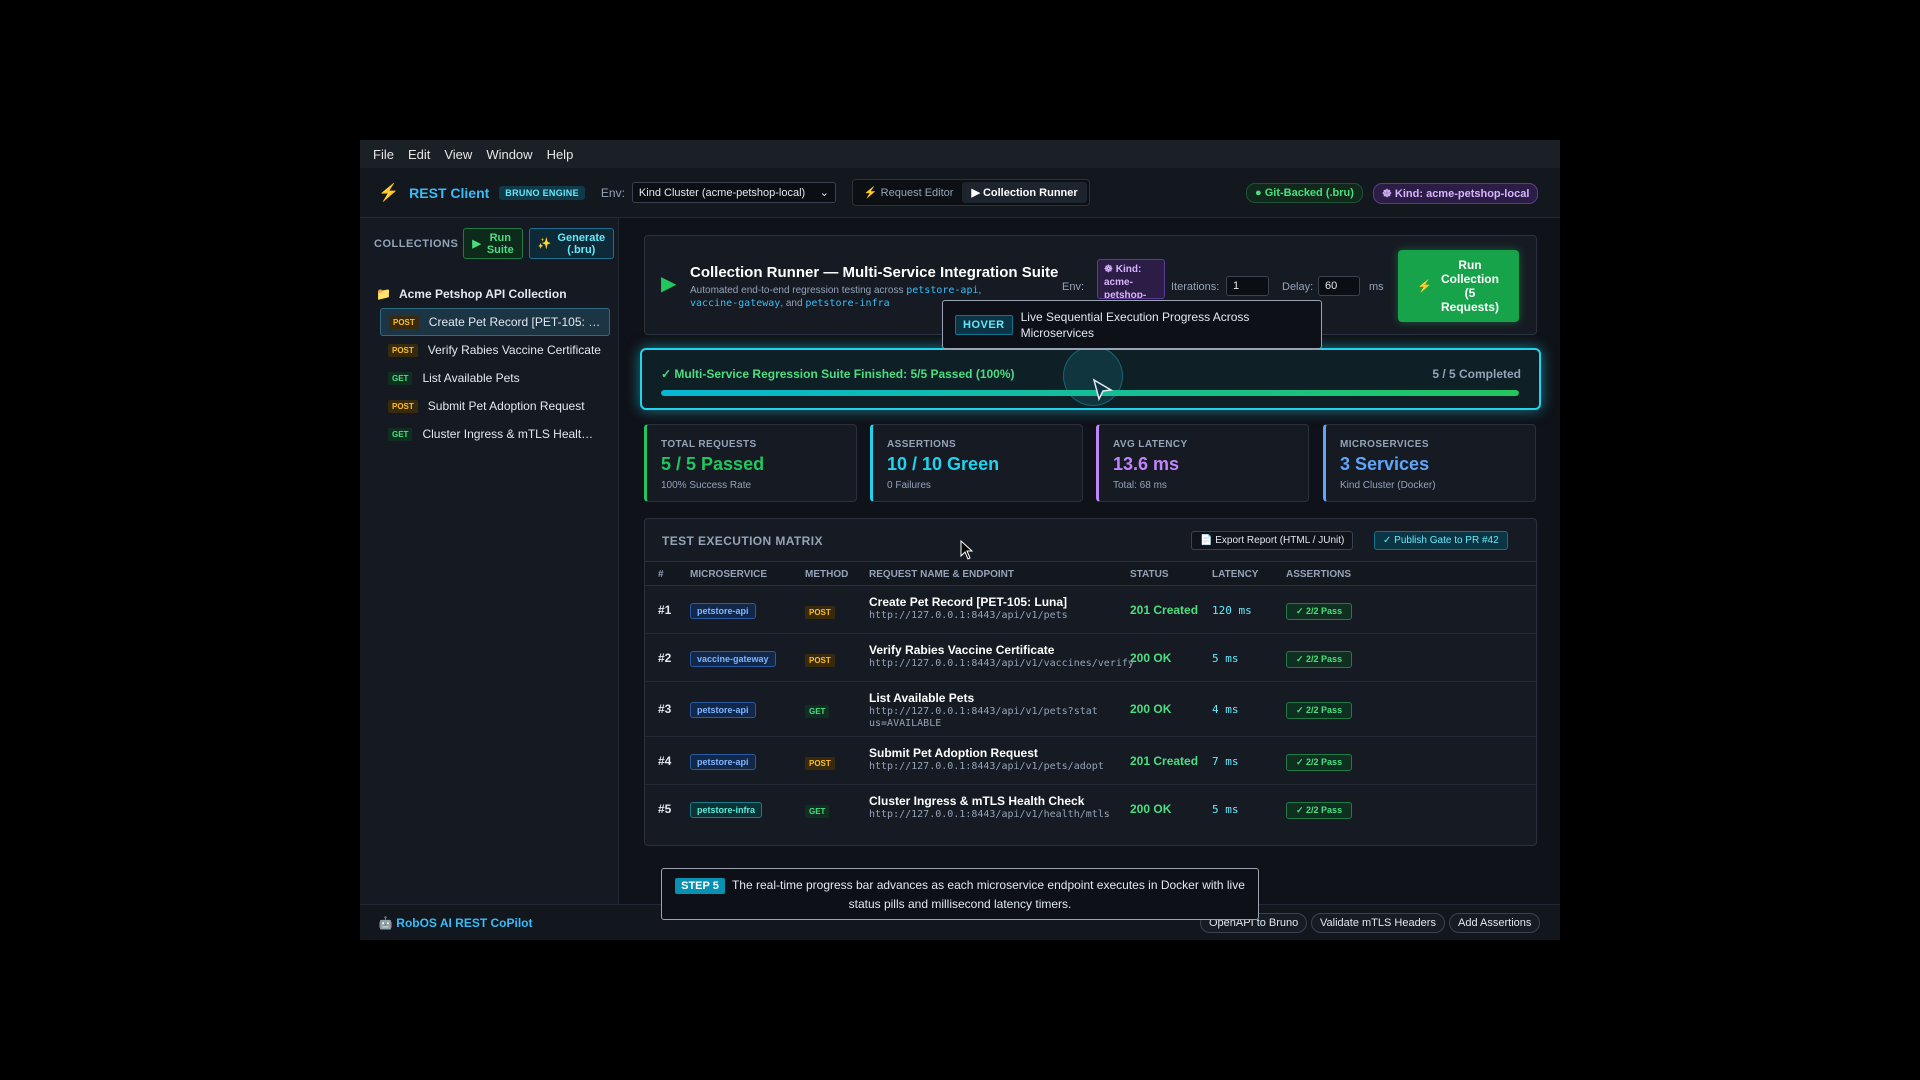 The width and height of the screenshot is (1920, 1080). I want to click on menu-edit: Edit, so click(419, 154).